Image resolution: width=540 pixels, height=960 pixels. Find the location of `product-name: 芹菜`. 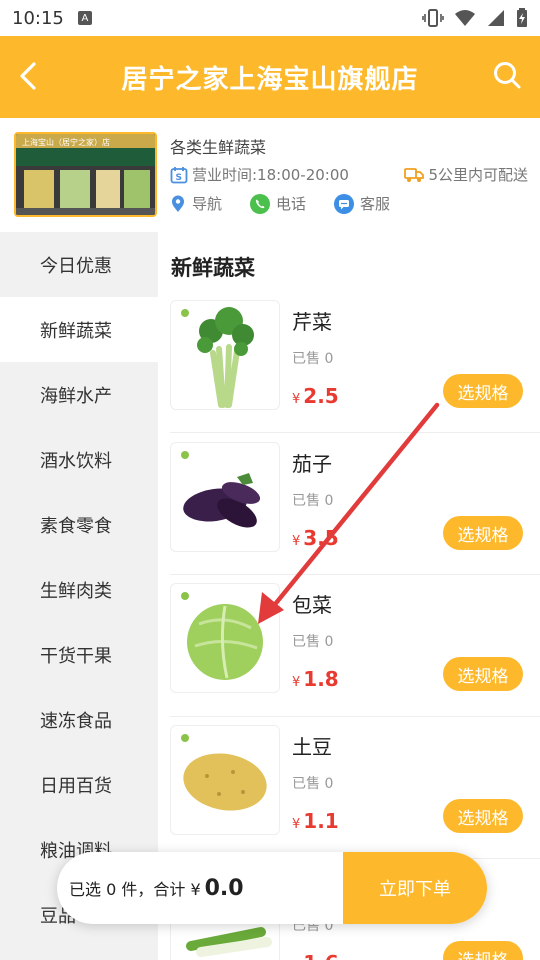

product-name: 芹菜 is located at coordinates (312, 322).